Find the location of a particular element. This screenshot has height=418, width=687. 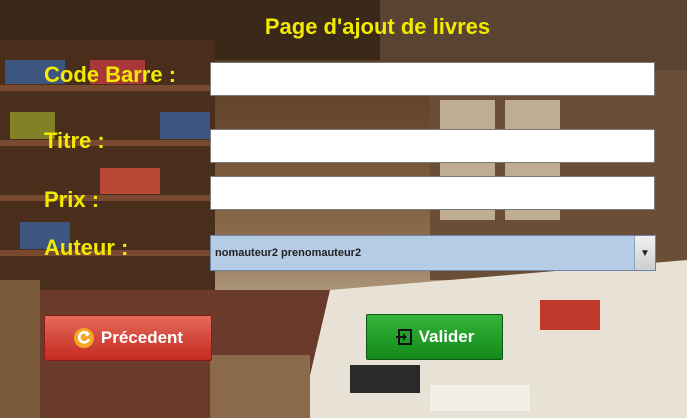

previous-button-label: Précedent is located at coordinates (142, 337).